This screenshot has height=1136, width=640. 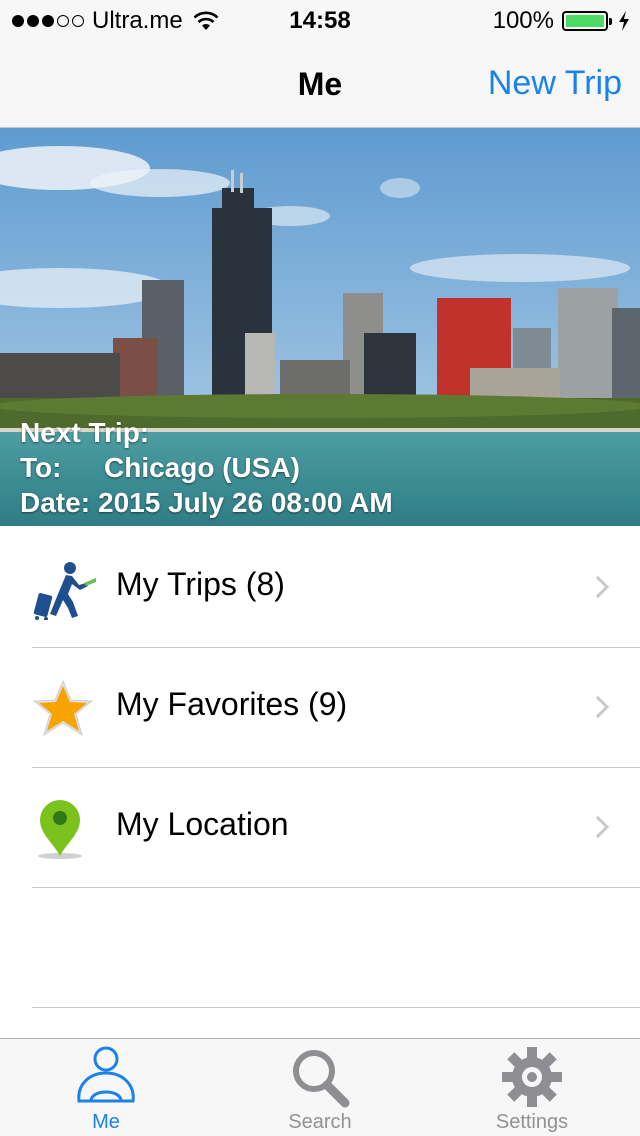 I want to click on trip-destination-row: To: Chicago (USA), so click(x=206, y=467).